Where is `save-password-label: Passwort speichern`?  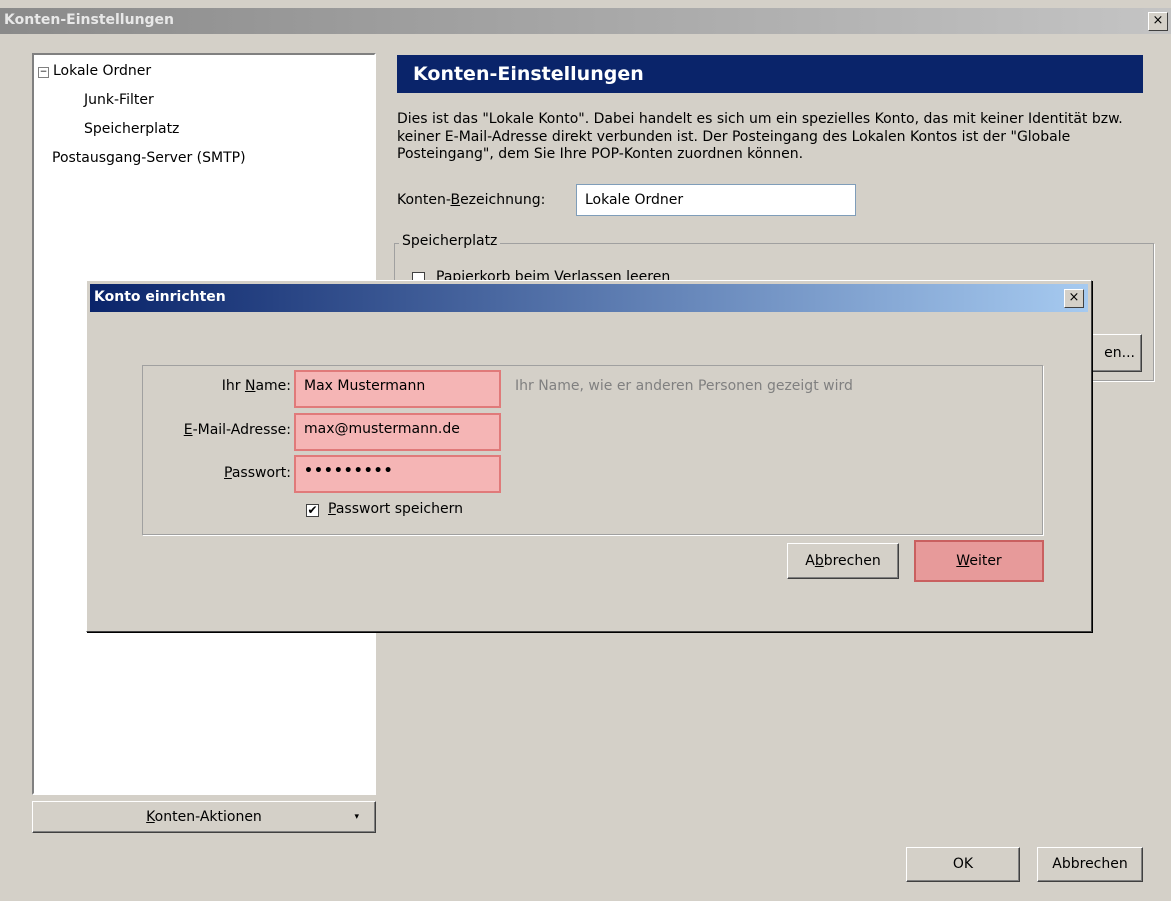 save-password-label: Passwort speichern is located at coordinates (395, 509).